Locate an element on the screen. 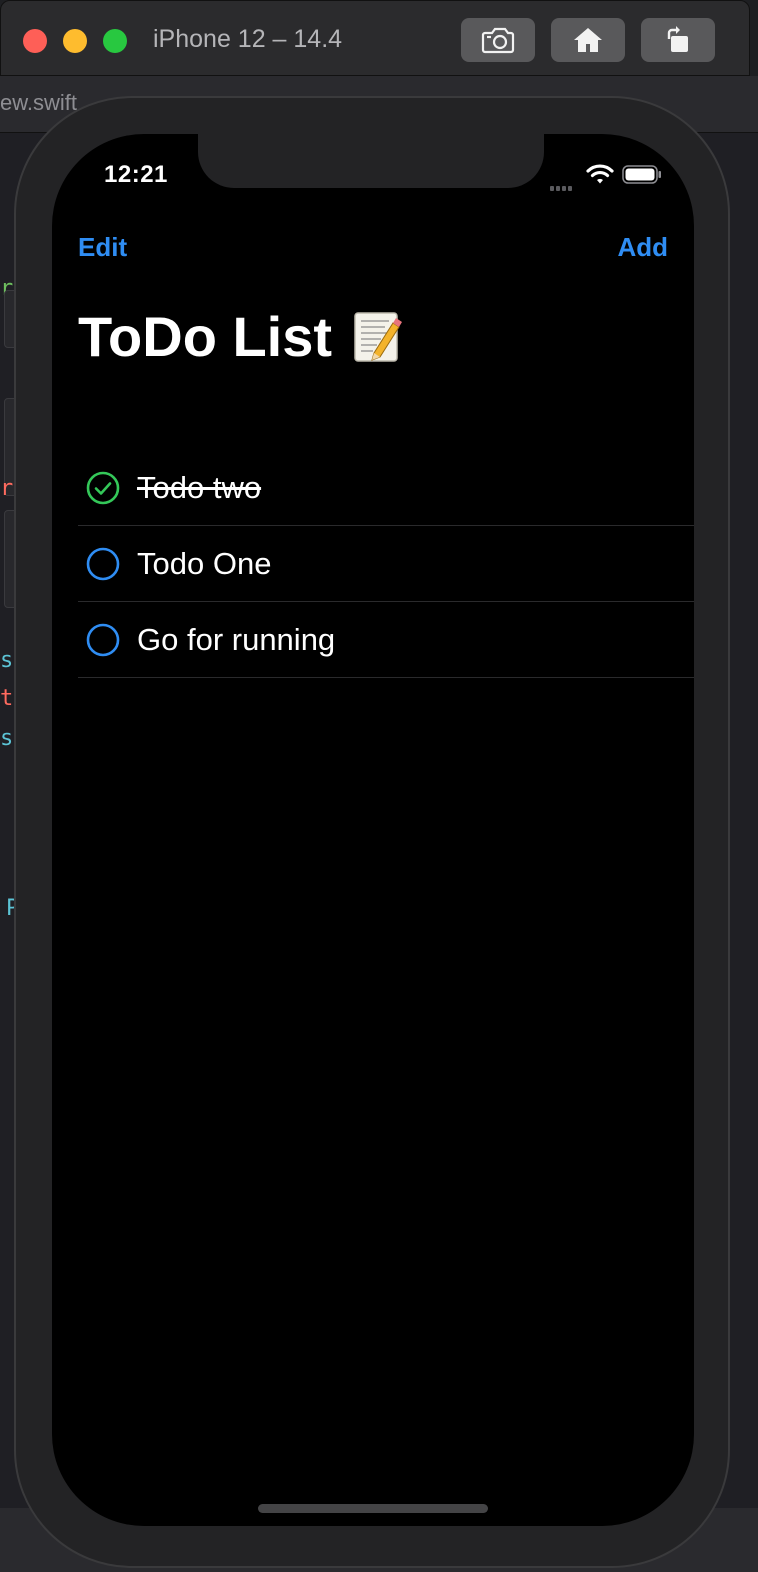 This screenshot has width=758, height=1572. rotate-icon is located at coordinates (677, 39).